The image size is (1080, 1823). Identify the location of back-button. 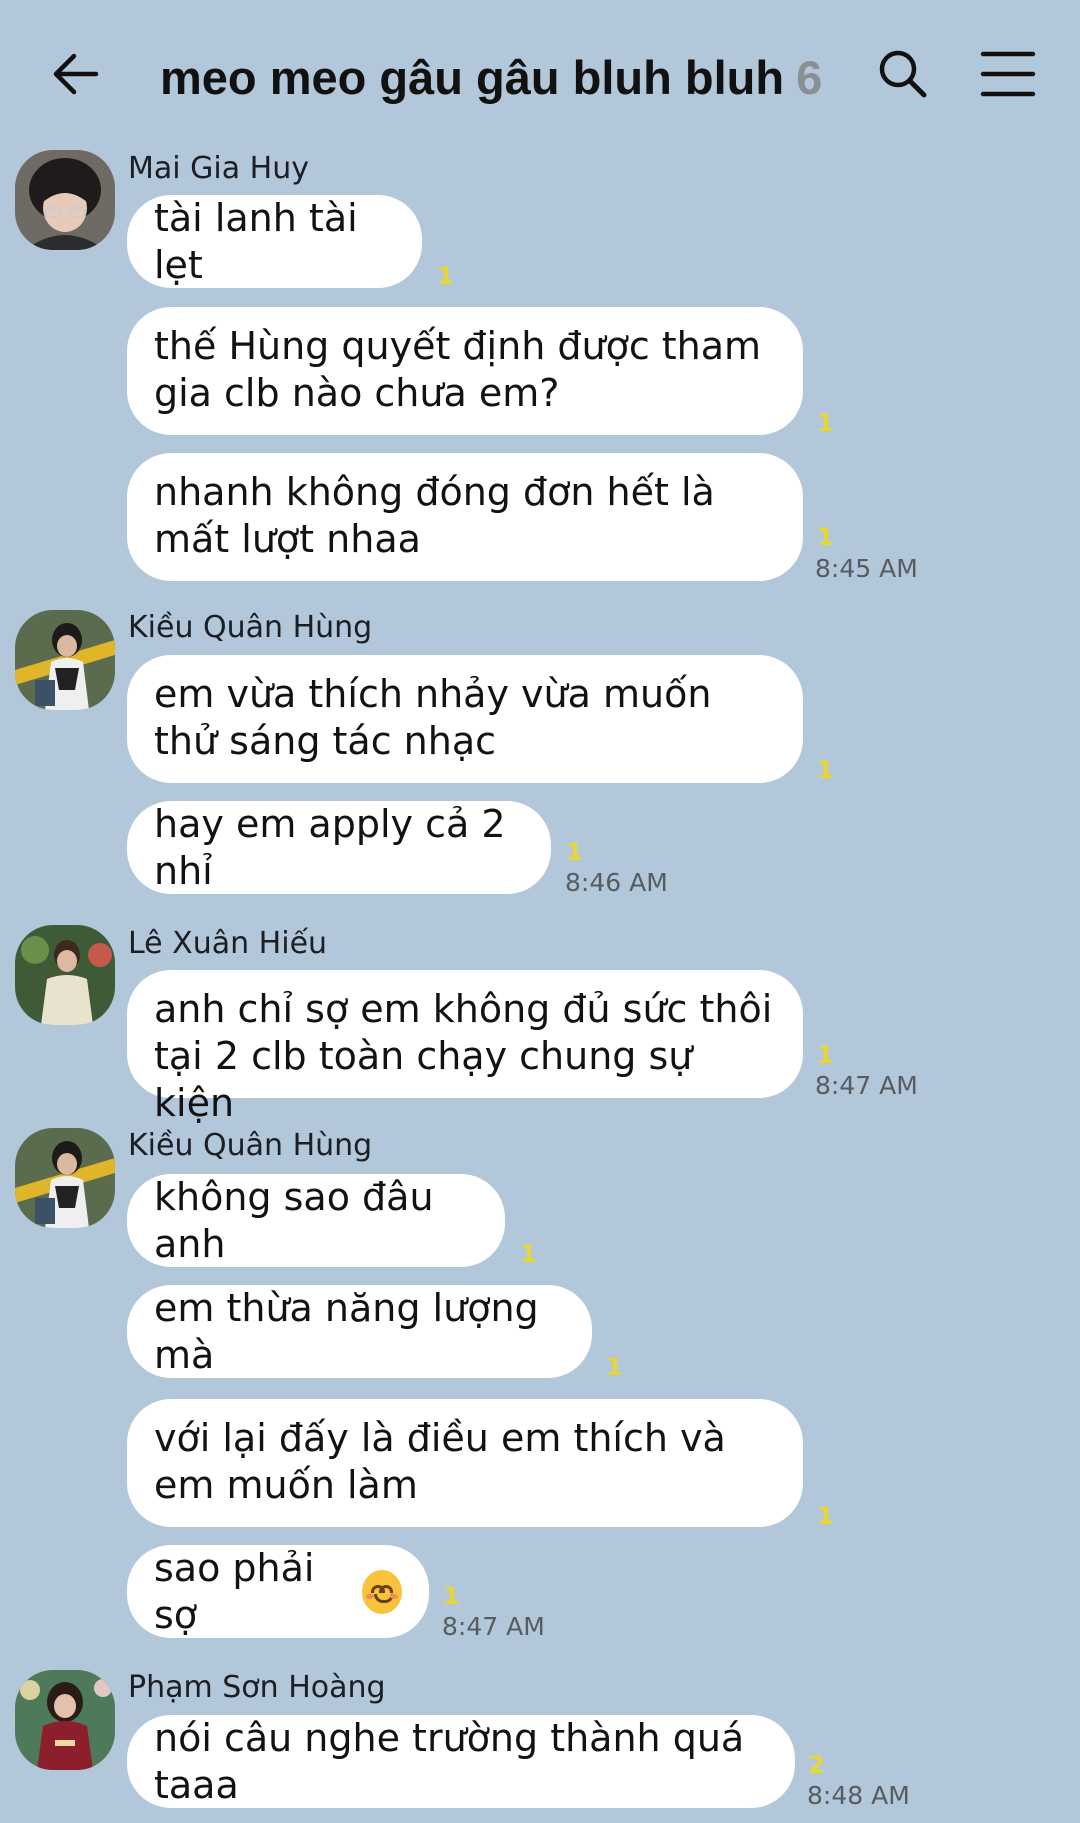
(76, 74).